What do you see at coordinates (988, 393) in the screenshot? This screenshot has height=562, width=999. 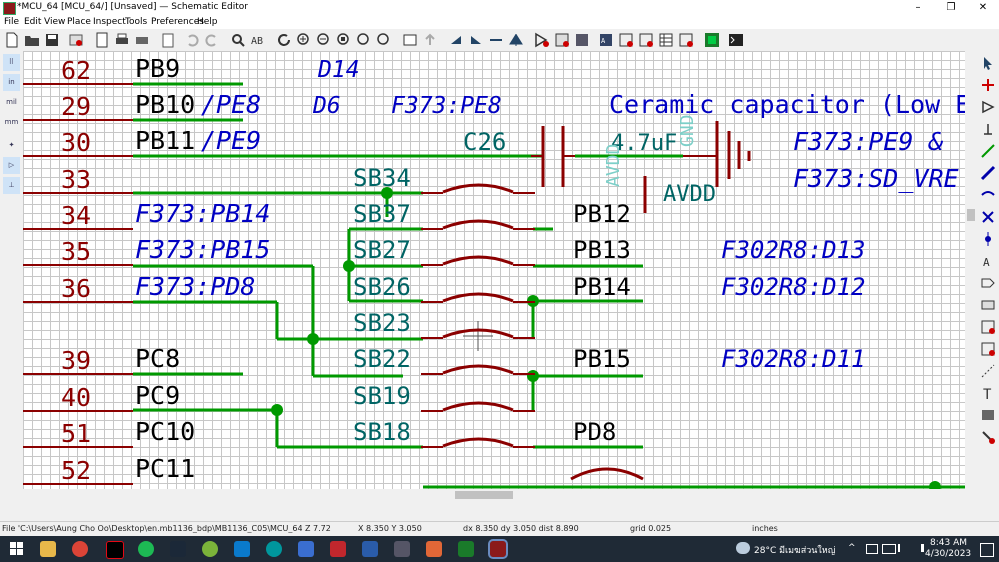 I see `add-text-icon: T` at bounding box center [988, 393].